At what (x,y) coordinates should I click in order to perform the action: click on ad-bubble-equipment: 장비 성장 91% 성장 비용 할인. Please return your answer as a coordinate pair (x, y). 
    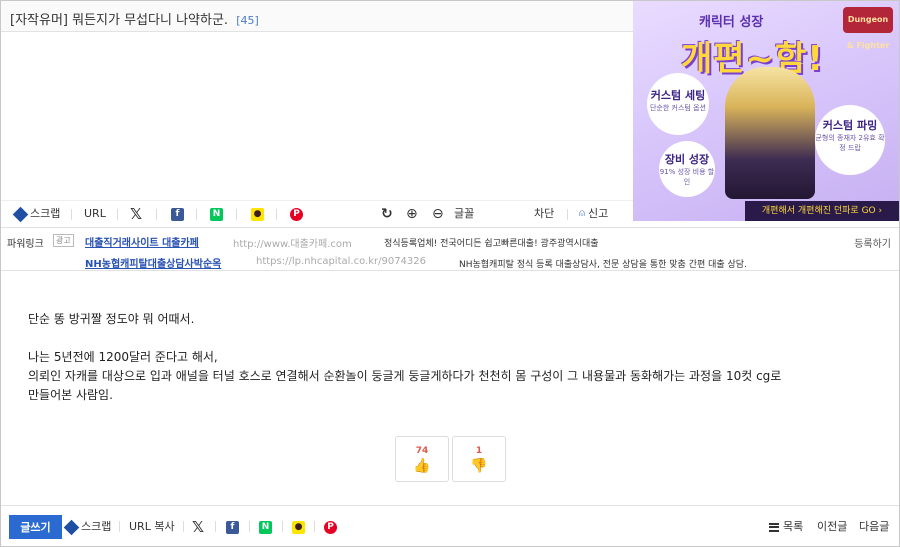
    Looking at the image, I should click on (687, 169).